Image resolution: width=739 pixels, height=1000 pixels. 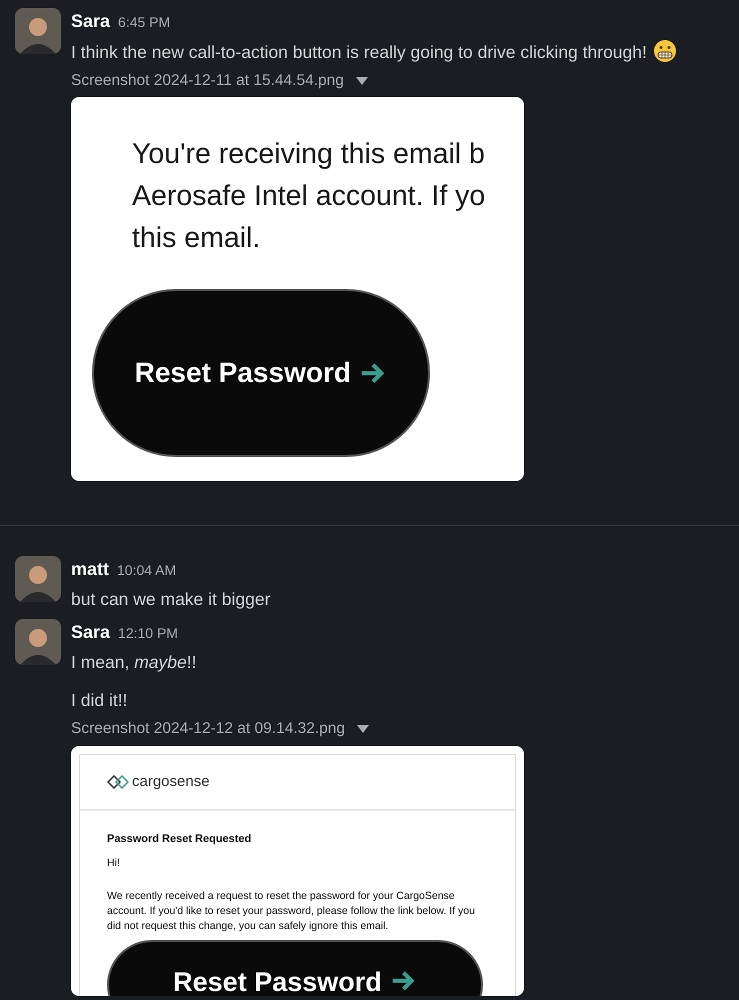 I want to click on file-name: Screenshot 2024-12-11 at 15.44.54.png, so click(x=207, y=81).